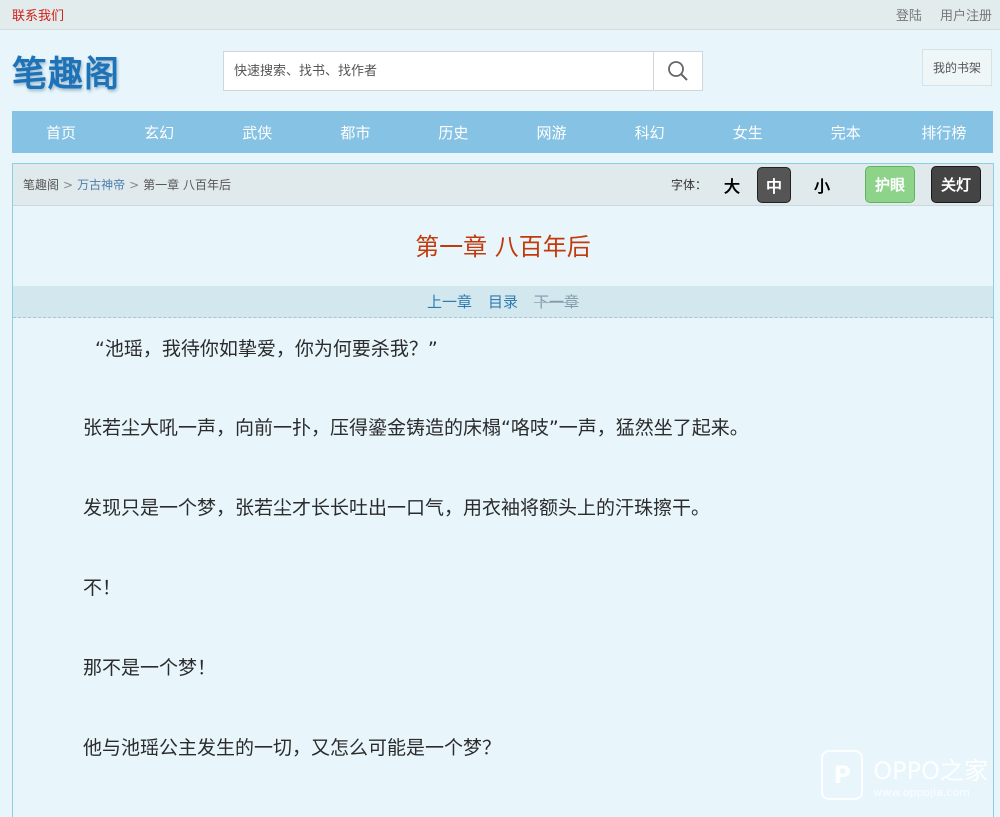 The height and width of the screenshot is (817, 1000). I want to click on nav-item-wangyou: 网游, so click(552, 132).